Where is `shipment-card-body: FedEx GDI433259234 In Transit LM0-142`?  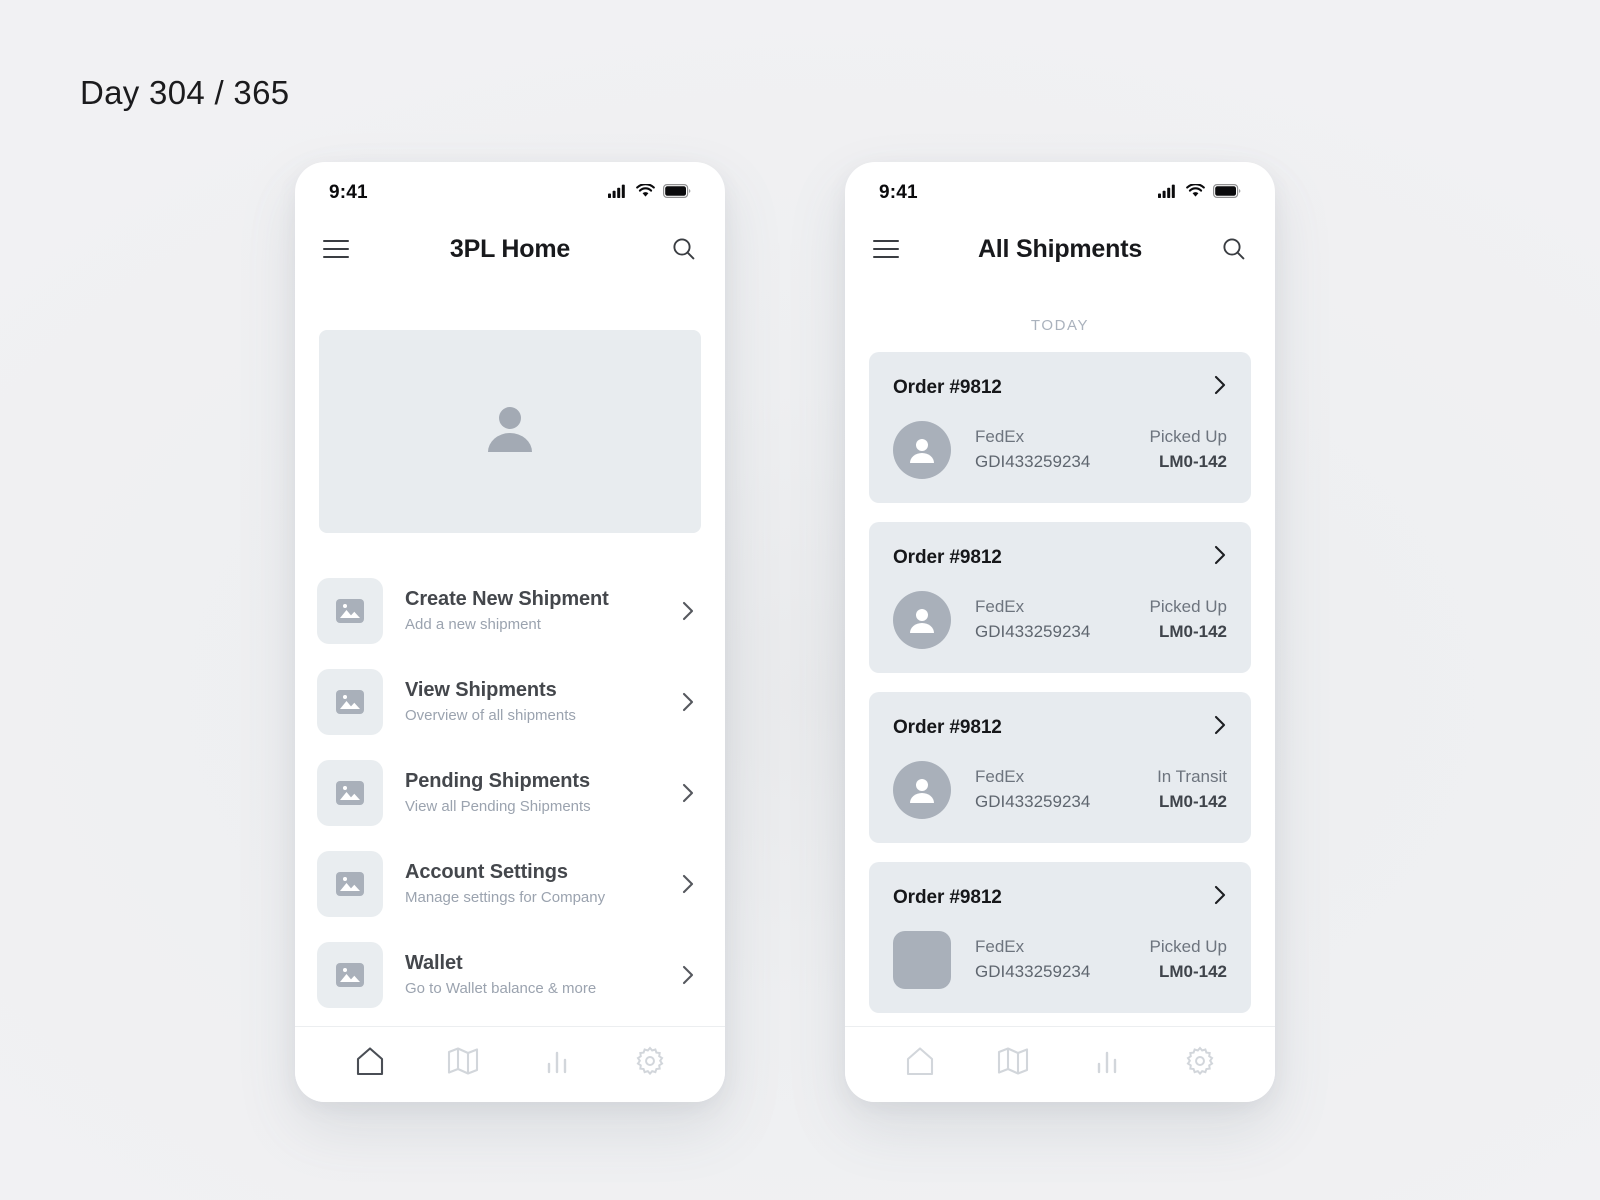
shipment-card-body: FedEx GDI433259234 In Transit LM0-142 is located at coordinates (1060, 790).